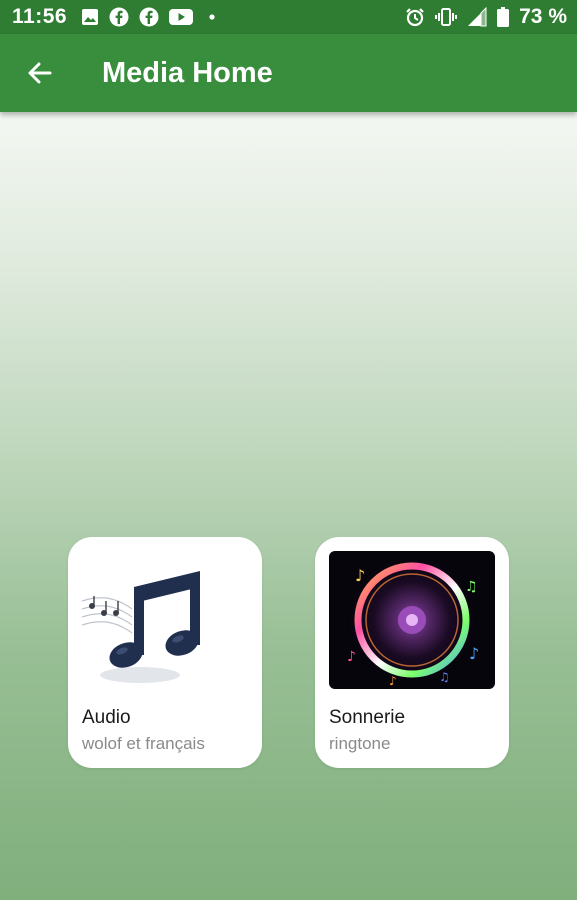 This screenshot has height=900, width=577. Describe the element at coordinates (360, 743) in the screenshot. I see `ringtone-card-subtitle: ringtone` at that location.